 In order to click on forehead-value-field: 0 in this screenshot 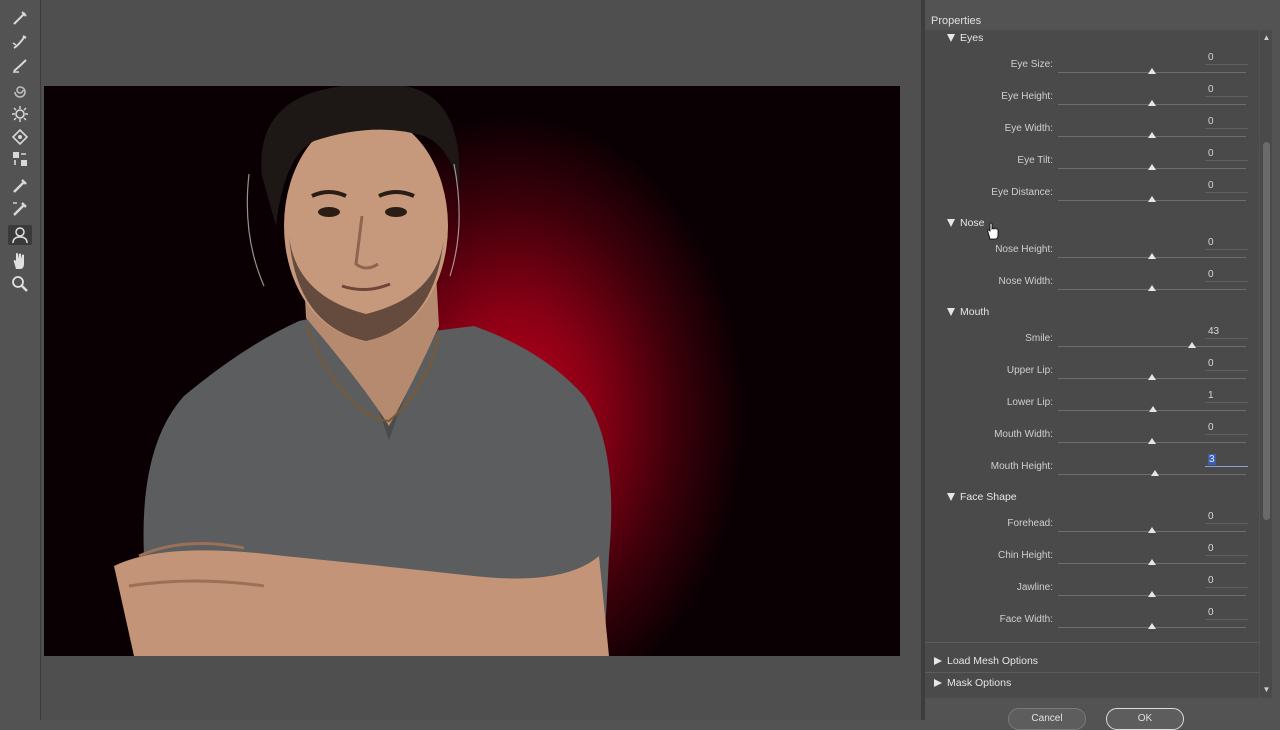, I will do `click(1226, 517)`.